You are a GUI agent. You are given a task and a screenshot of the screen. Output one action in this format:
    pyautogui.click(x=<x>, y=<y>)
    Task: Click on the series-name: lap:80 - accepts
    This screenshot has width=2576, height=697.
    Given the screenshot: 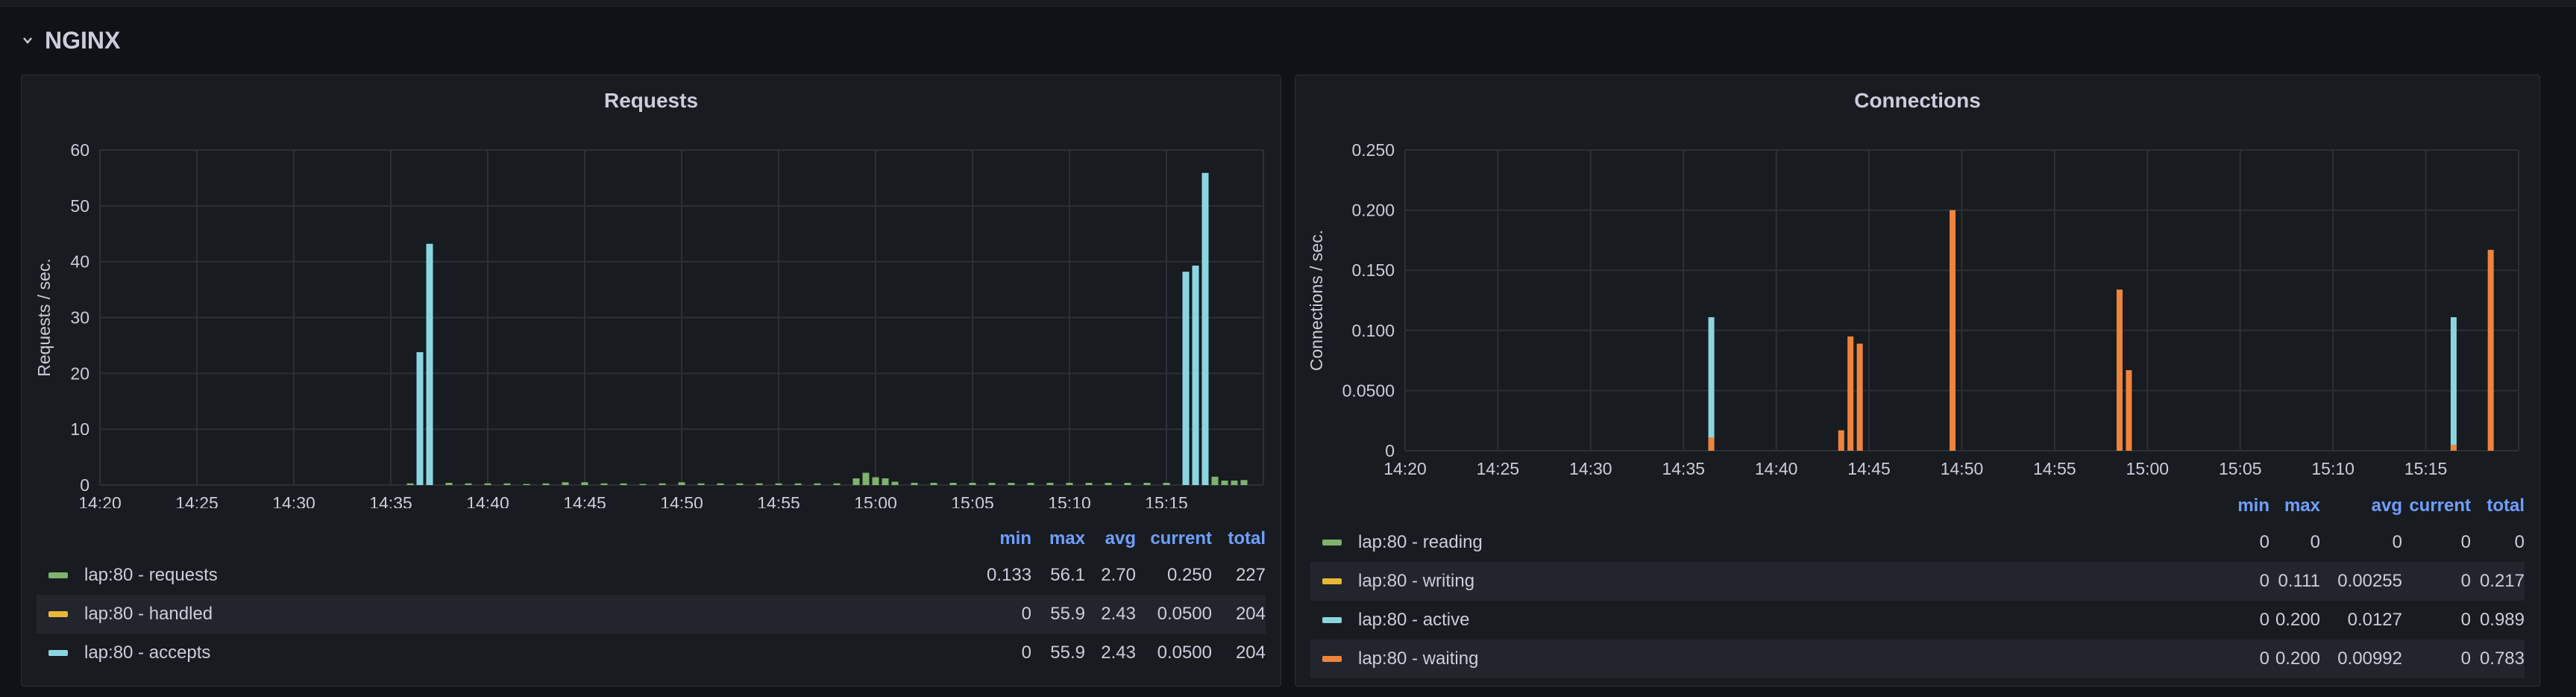 What is the action you would take?
    pyautogui.click(x=536, y=653)
    